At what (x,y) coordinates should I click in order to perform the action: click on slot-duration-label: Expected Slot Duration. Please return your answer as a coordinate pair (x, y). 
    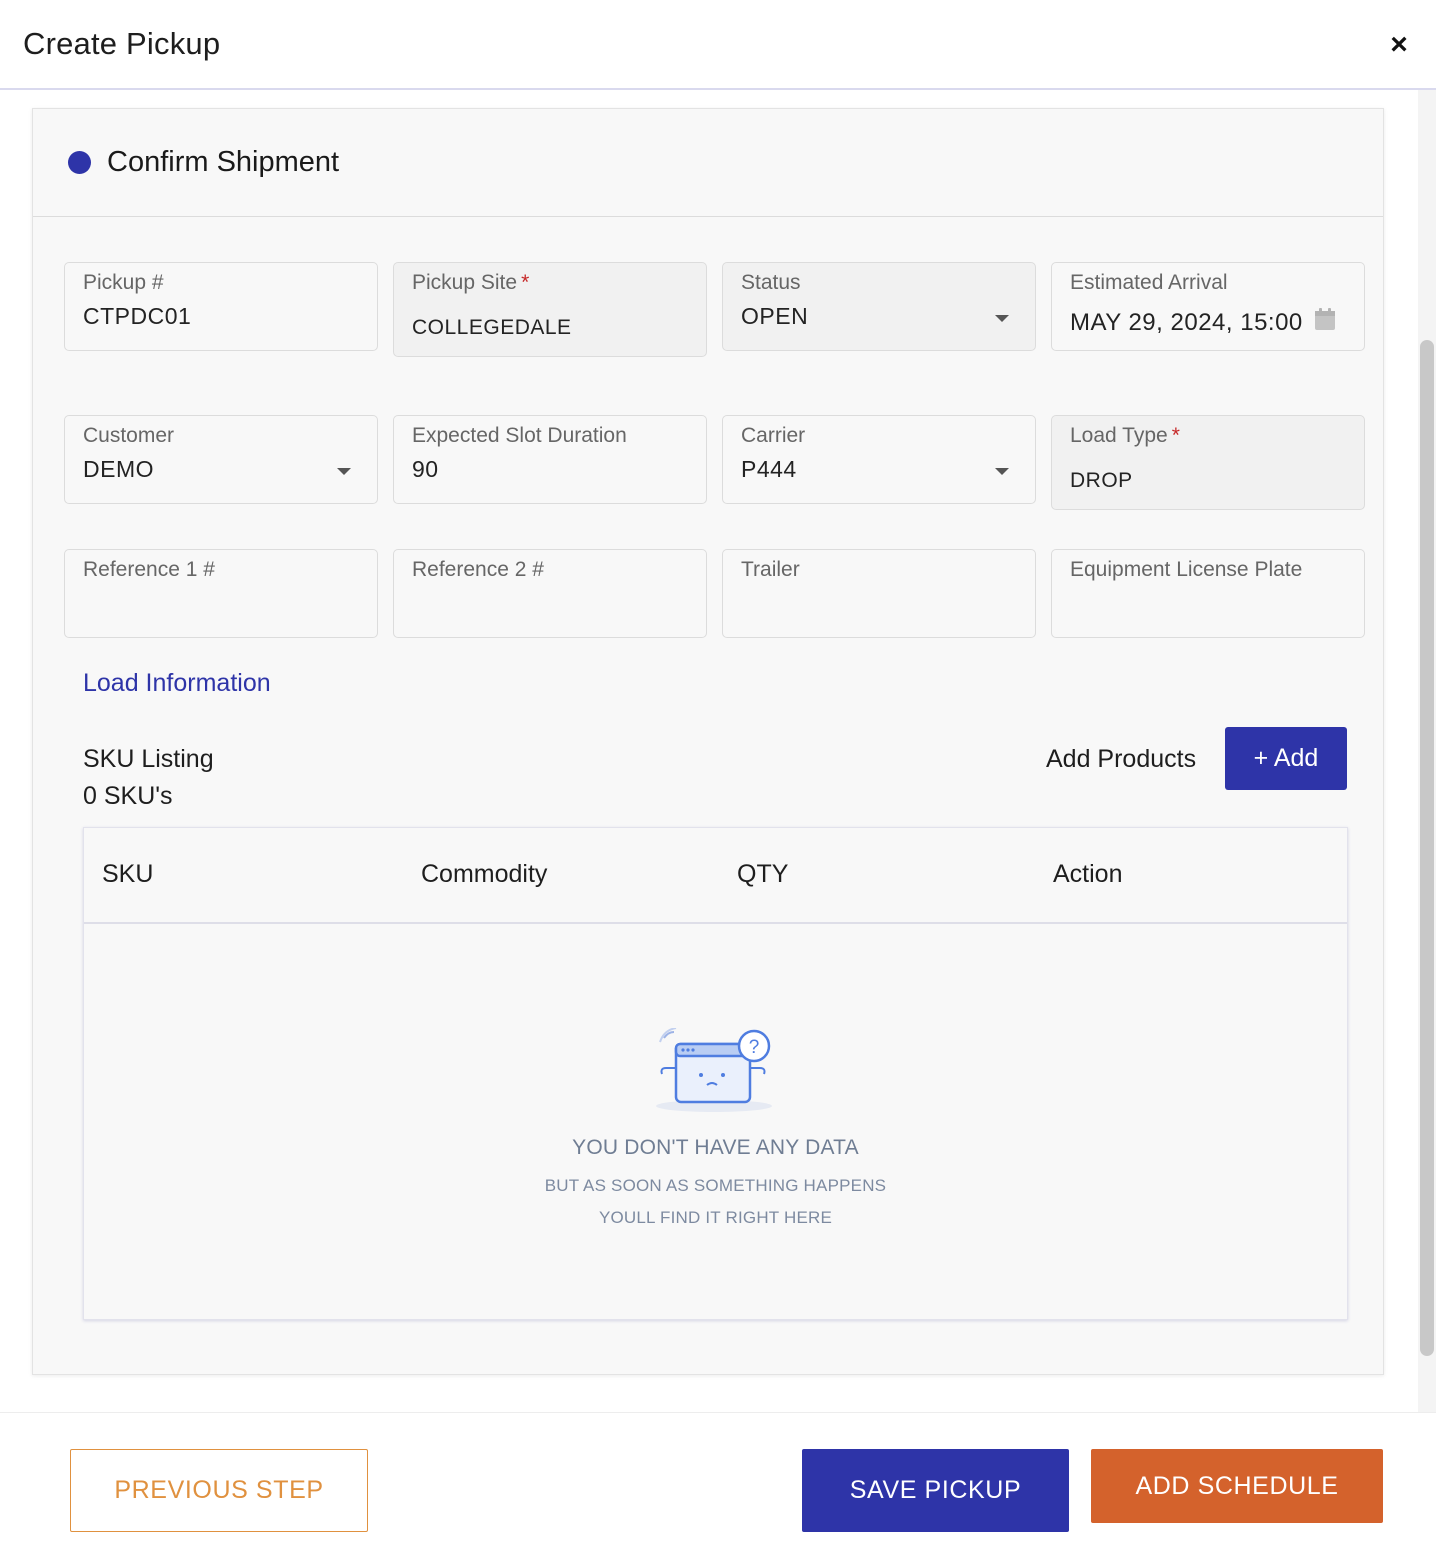
    Looking at the image, I should click on (519, 435).